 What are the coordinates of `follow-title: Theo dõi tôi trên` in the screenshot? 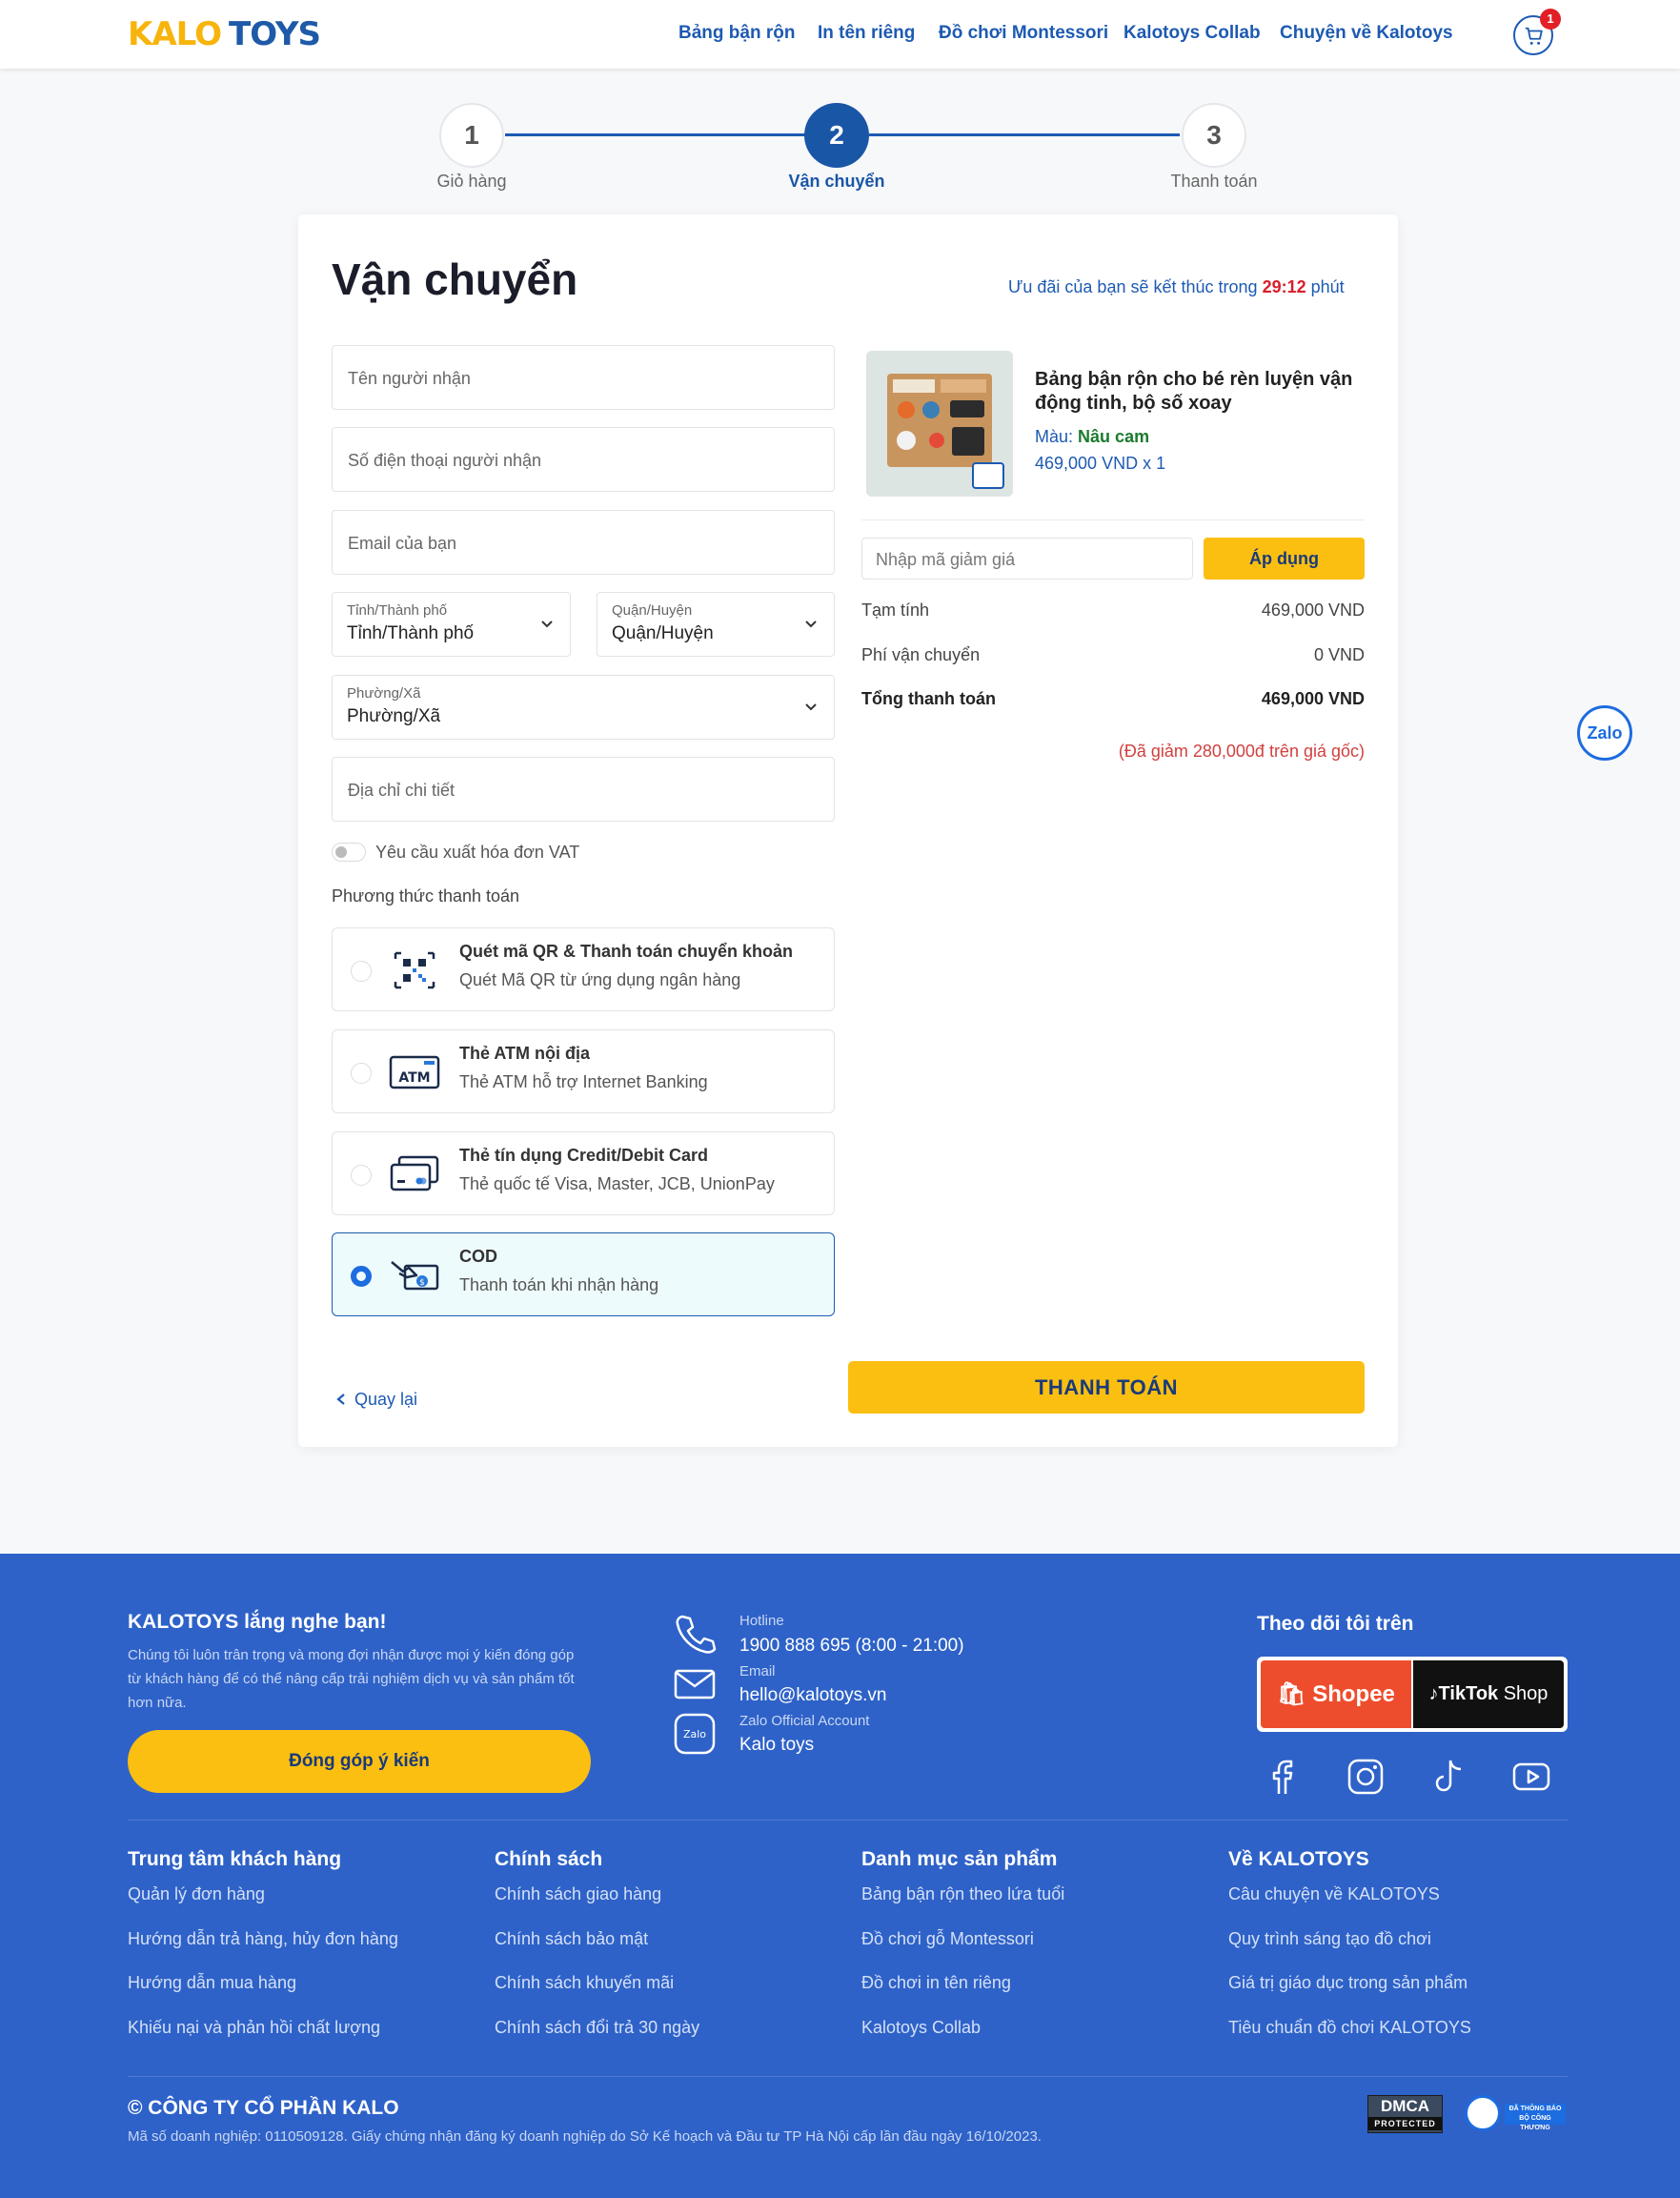 It's located at (1335, 1624).